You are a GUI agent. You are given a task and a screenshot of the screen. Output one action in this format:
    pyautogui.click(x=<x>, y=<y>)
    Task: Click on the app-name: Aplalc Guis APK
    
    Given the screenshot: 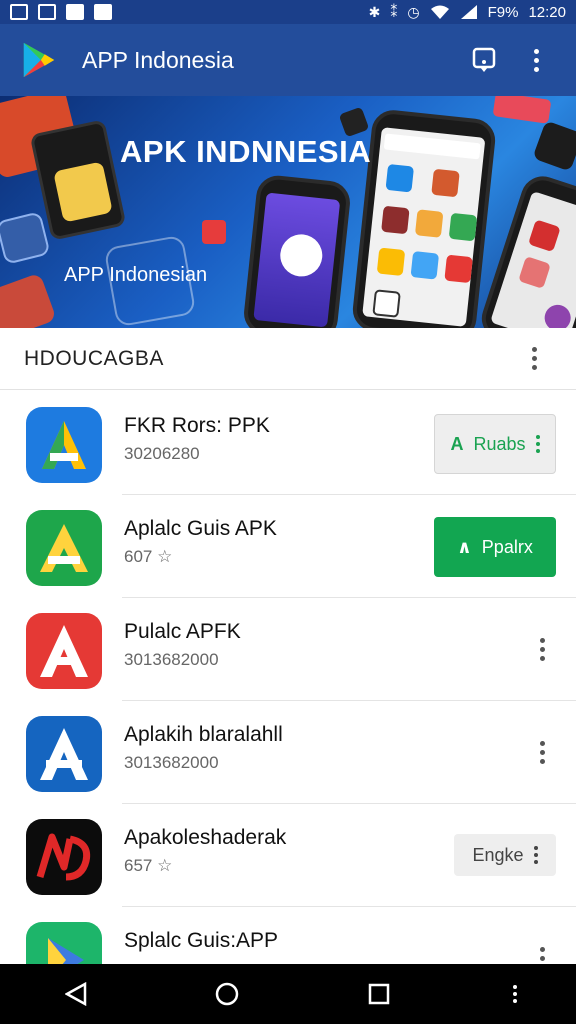 What is the action you would take?
    pyautogui.click(x=200, y=528)
    